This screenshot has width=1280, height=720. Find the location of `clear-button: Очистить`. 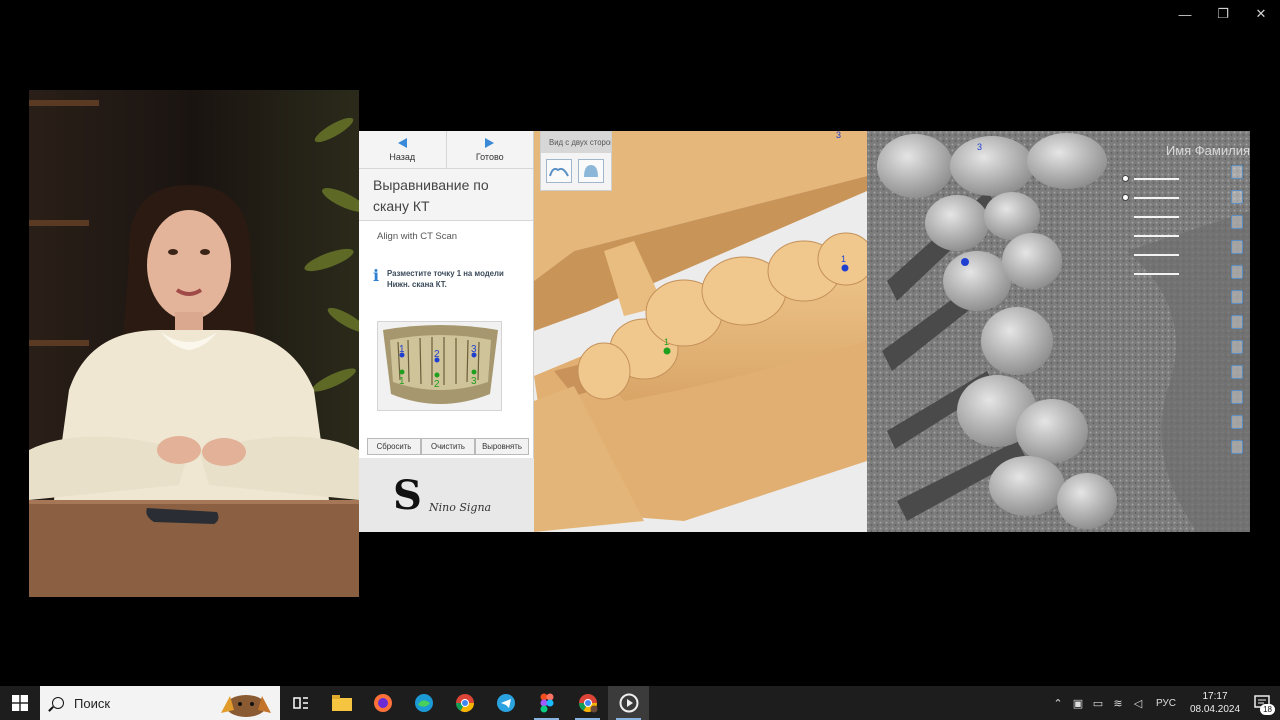

clear-button: Очистить is located at coordinates (448, 446).